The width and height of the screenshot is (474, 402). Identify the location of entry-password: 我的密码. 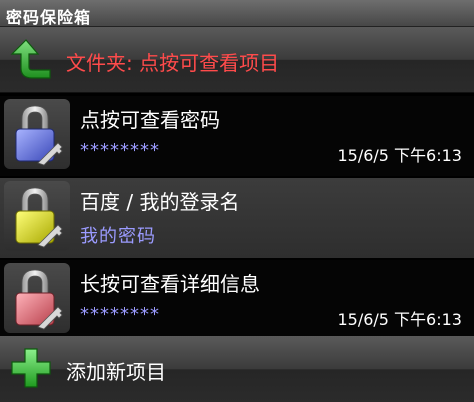
(118, 236).